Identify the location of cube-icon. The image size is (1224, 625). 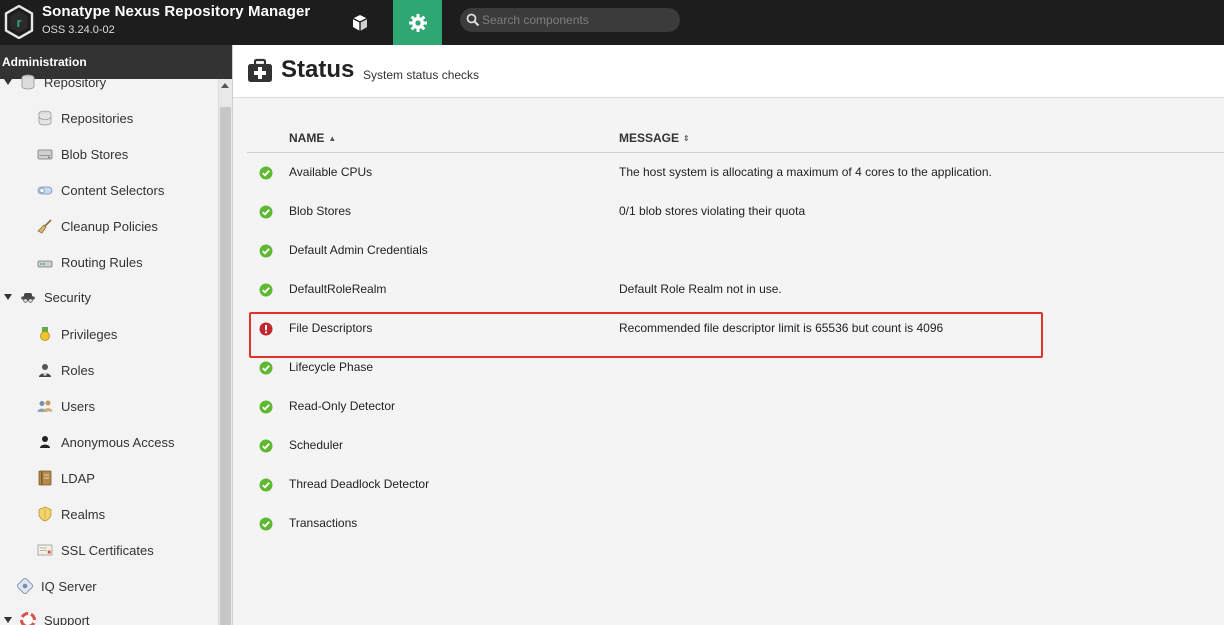
(360, 22).